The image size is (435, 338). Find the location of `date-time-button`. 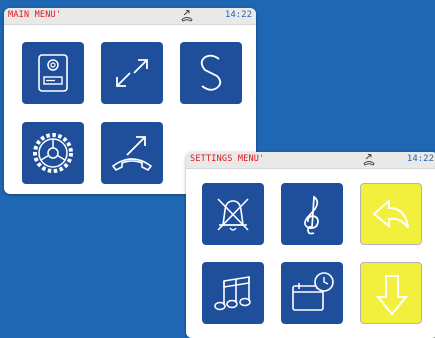

date-time-button is located at coordinates (312, 293).